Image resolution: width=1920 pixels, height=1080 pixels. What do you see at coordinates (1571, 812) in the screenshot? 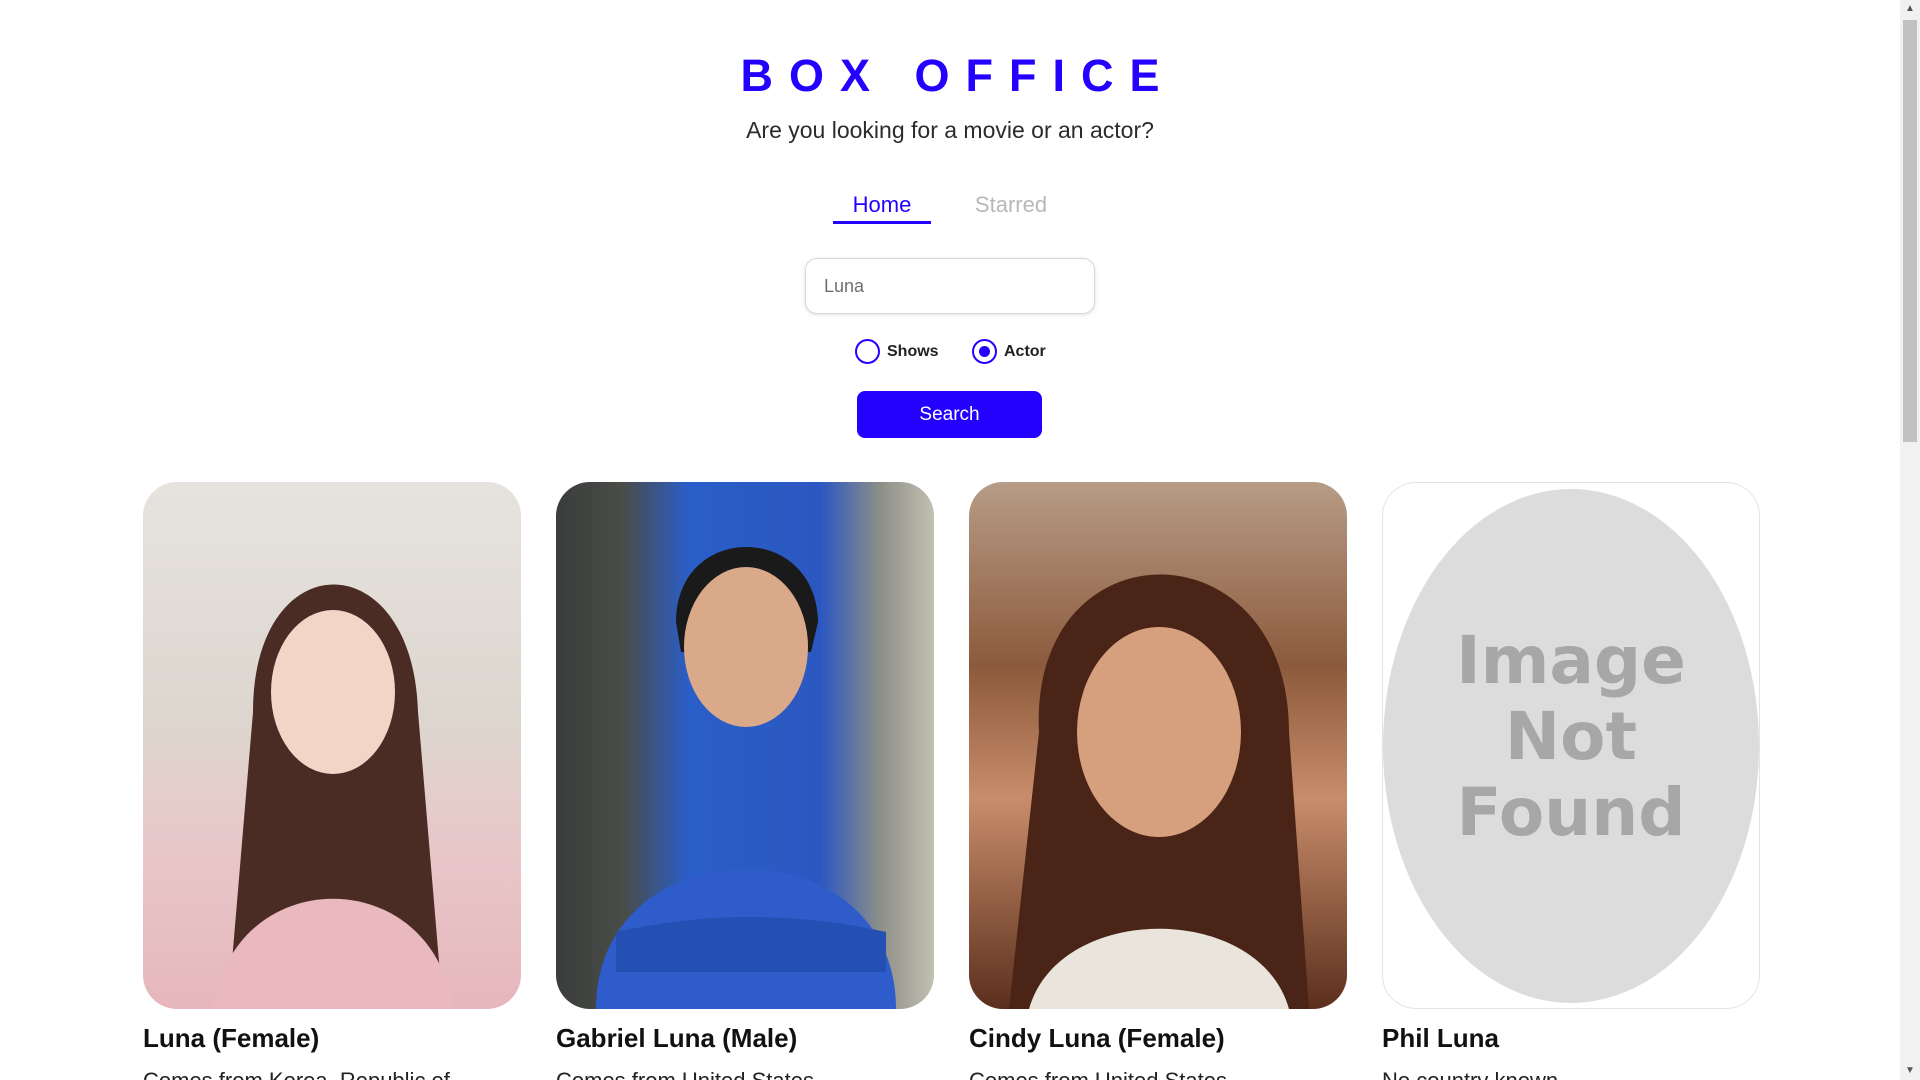
I see `placeholder-line: Found` at bounding box center [1571, 812].